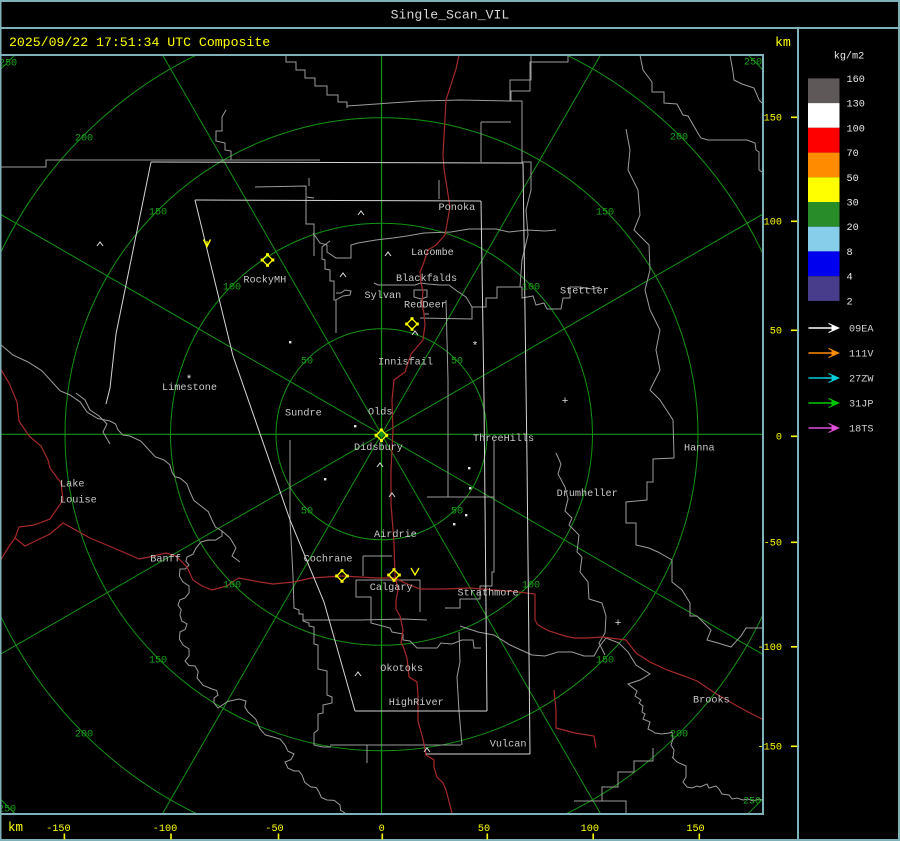 This screenshot has width=900, height=841. I want to click on svg-text: Single_Scan_VIL, so click(450, 15).